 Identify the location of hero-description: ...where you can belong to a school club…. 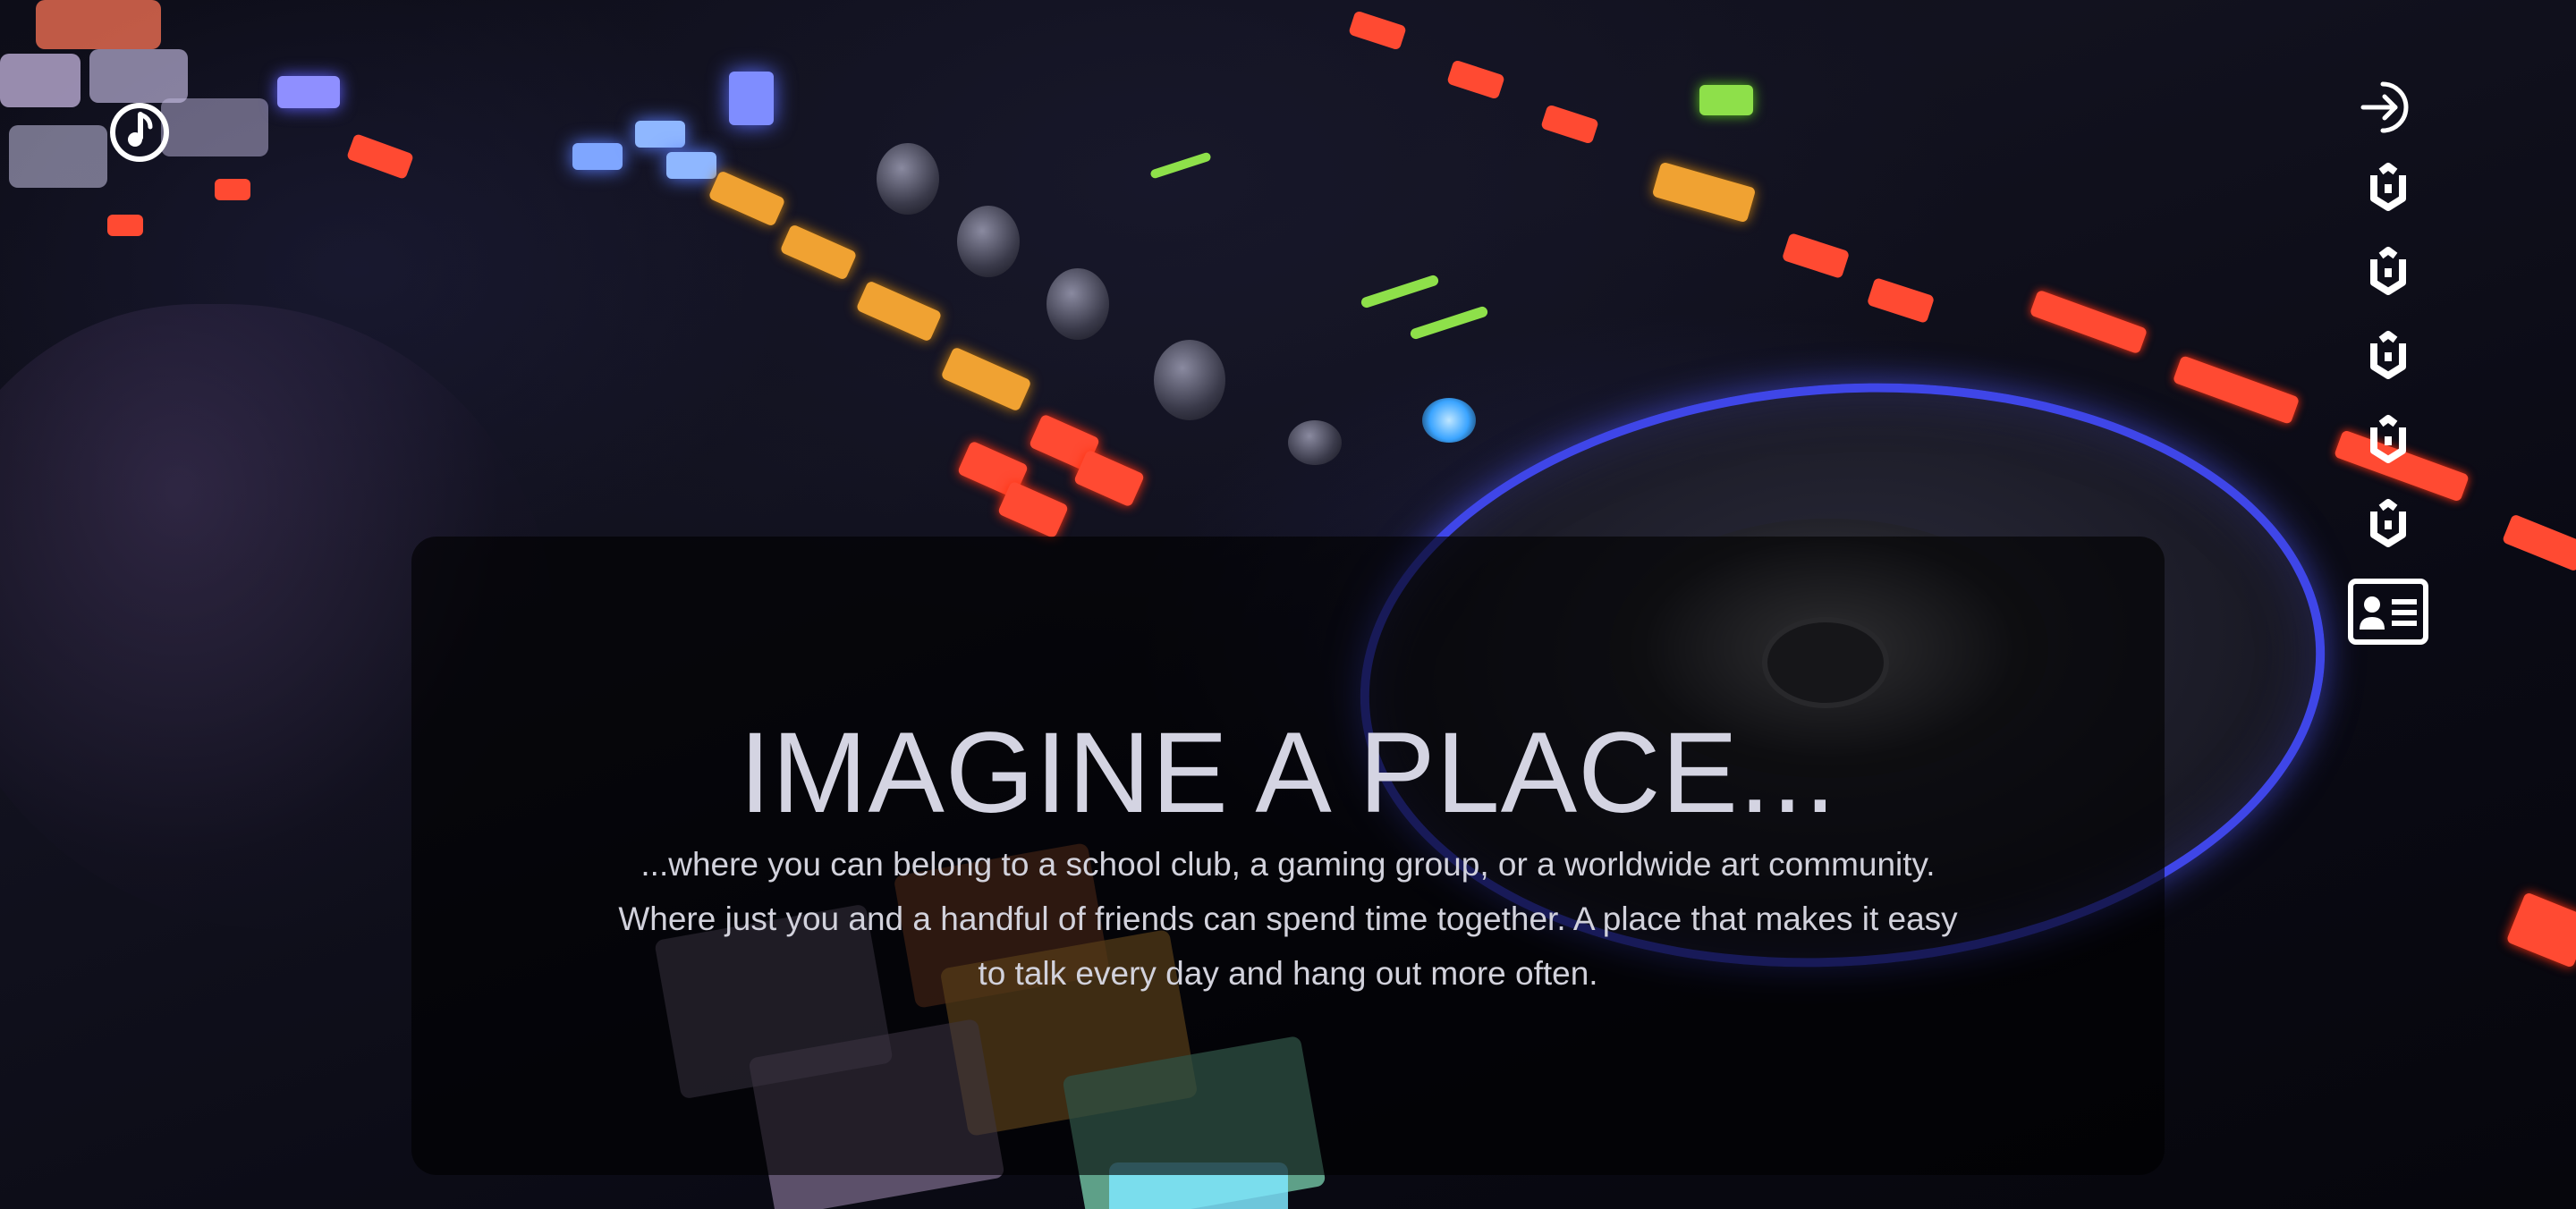
(1288, 919).